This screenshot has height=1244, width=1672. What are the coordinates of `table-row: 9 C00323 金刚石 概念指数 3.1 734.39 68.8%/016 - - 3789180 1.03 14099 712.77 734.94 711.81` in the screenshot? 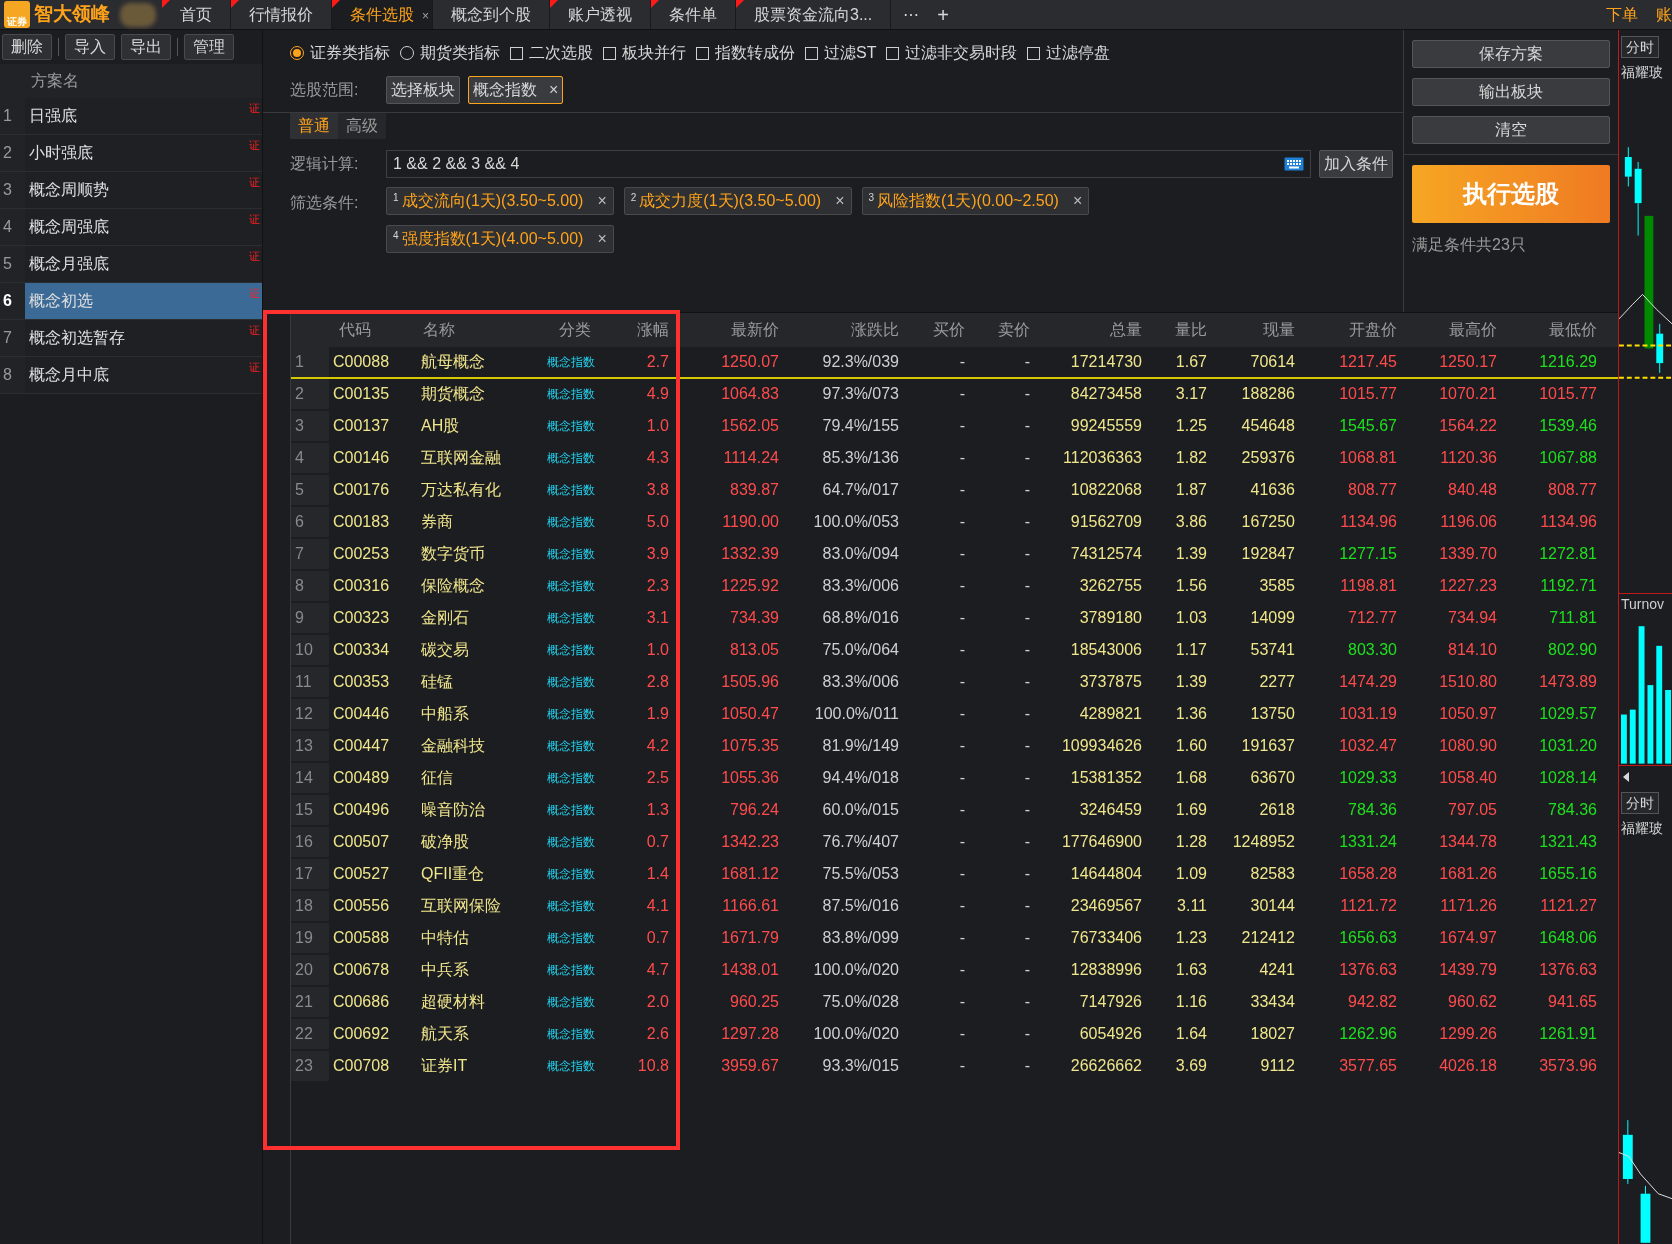 It's located at (954, 619).